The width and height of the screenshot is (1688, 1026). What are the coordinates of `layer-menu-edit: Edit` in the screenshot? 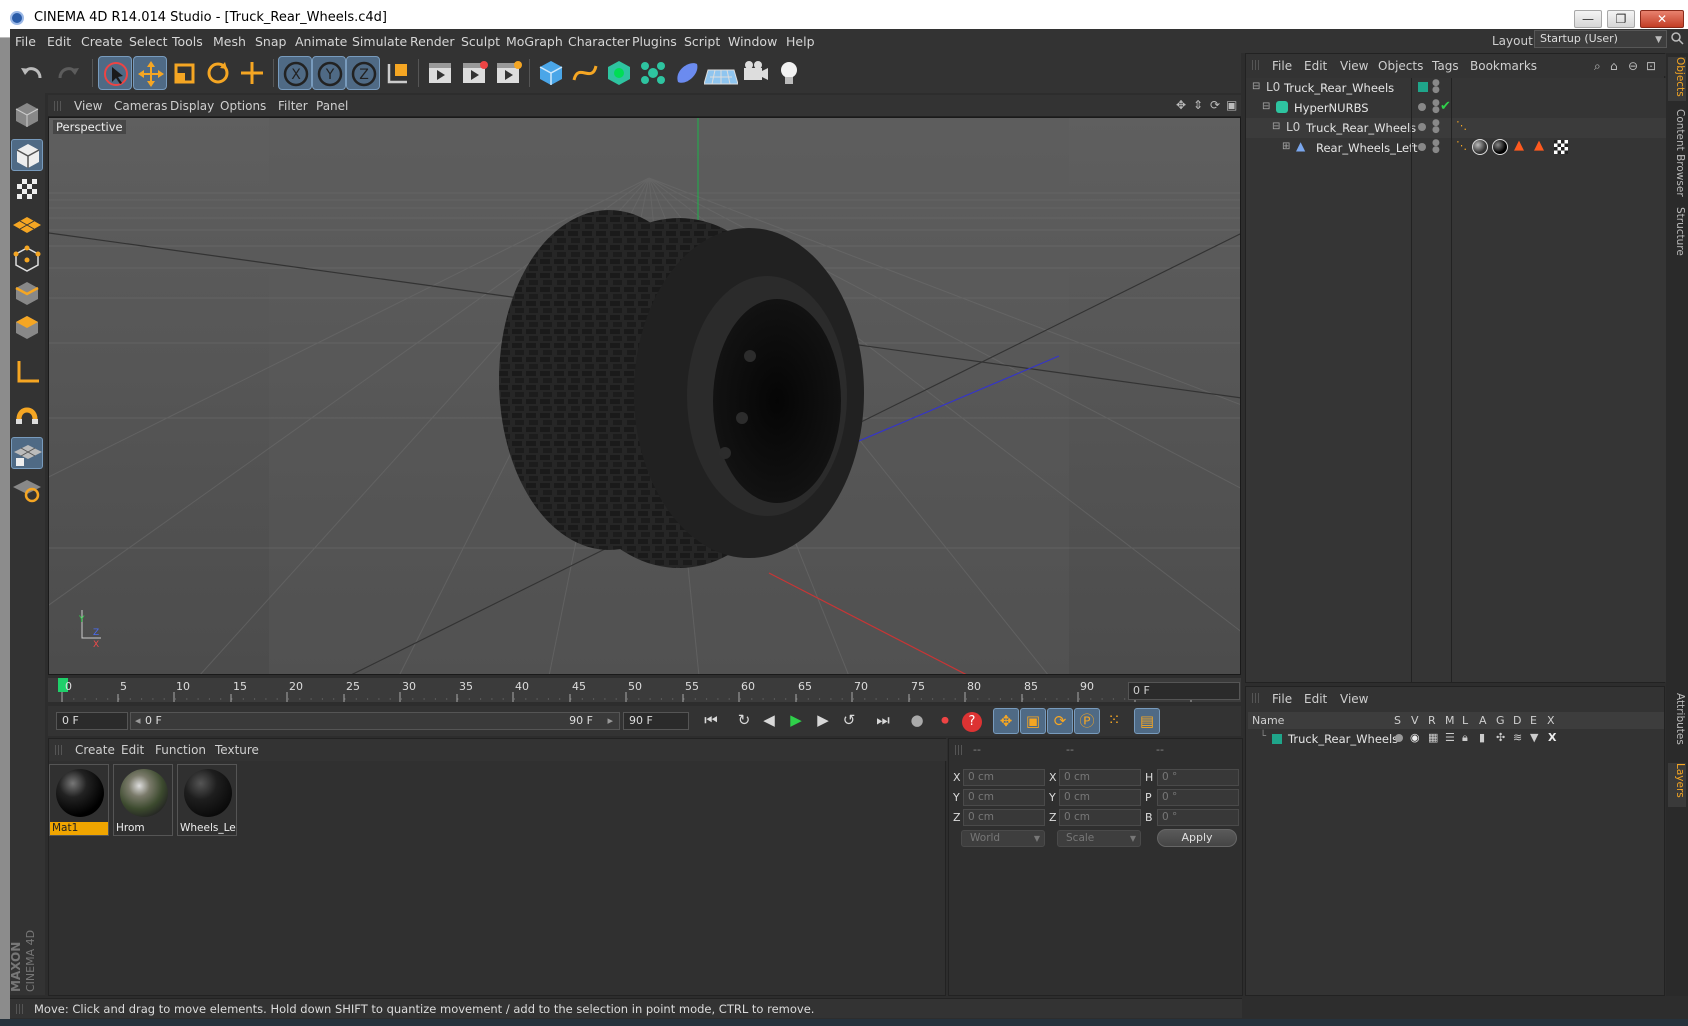 It's located at (1315, 699).